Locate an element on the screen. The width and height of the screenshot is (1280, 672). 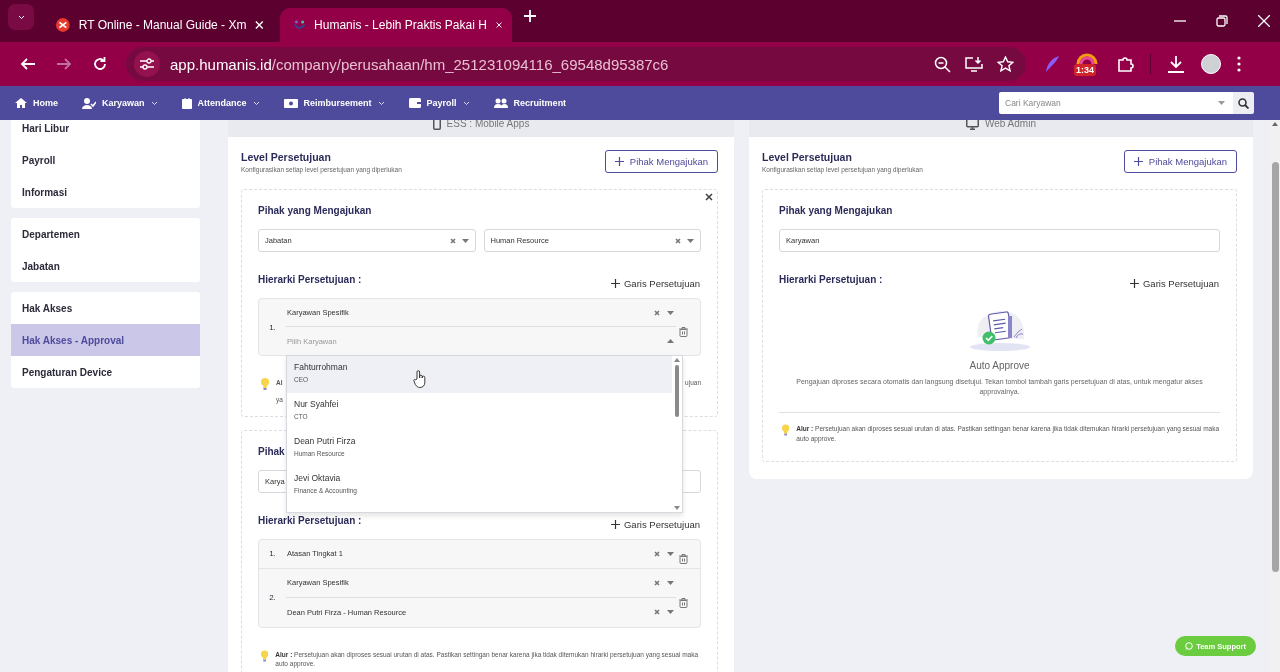
empty-state-title: Auto Approve is located at coordinates (999, 365).